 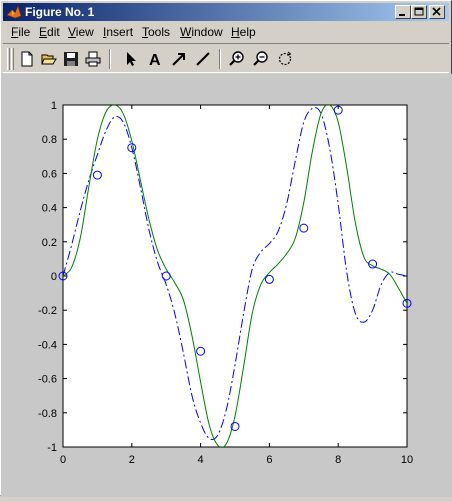 I want to click on figure-toolbar: A, so click(x=226, y=58).